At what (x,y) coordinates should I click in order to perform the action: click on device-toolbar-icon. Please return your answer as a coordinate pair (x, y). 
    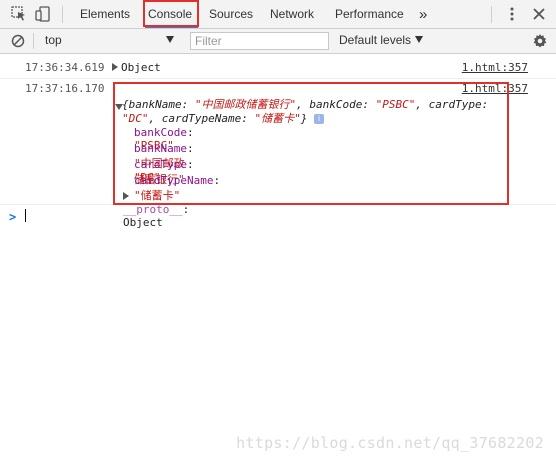
    Looking at the image, I should click on (43, 14).